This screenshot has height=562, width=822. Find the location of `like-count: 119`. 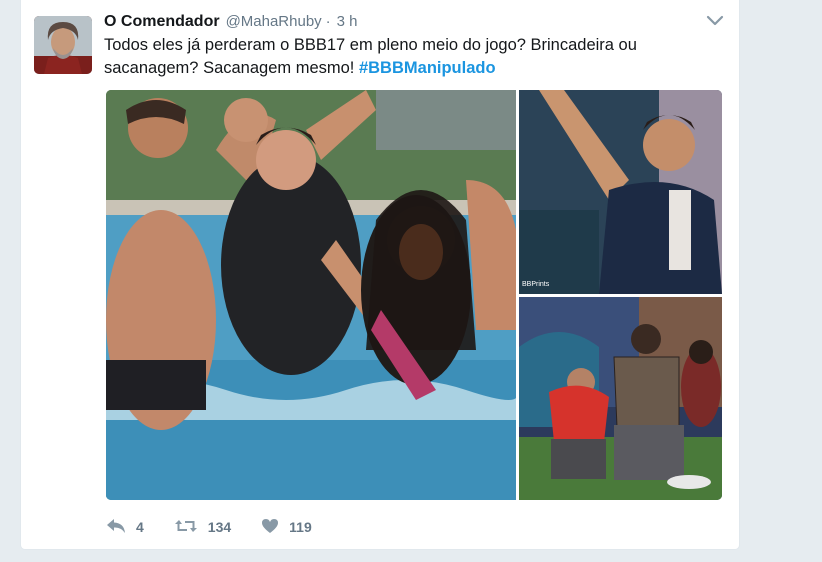

like-count: 119 is located at coordinates (300, 527).